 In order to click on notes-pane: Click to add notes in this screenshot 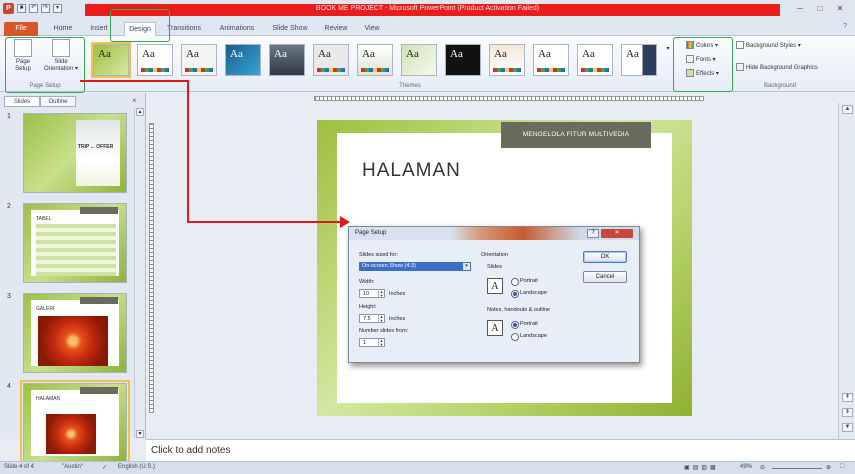, I will do `click(500, 450)`.